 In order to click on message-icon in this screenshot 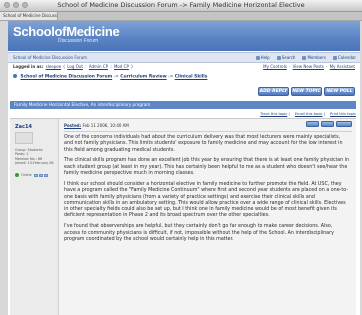, I will do `click(40, 175)`.